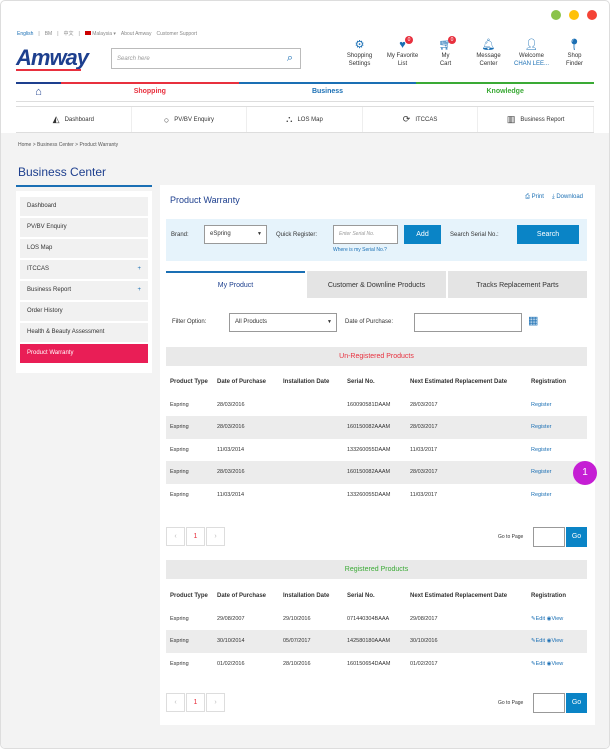 This screenshot has width=610, height=749. I want to click on close-dot, so click(592, 15).